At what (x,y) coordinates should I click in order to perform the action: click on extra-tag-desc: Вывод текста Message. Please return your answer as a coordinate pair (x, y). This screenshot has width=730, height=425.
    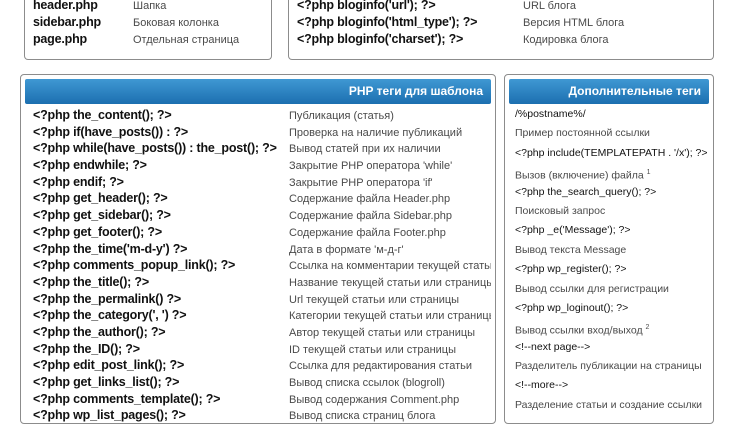
    Looking at the image, I should click on (613, 250).